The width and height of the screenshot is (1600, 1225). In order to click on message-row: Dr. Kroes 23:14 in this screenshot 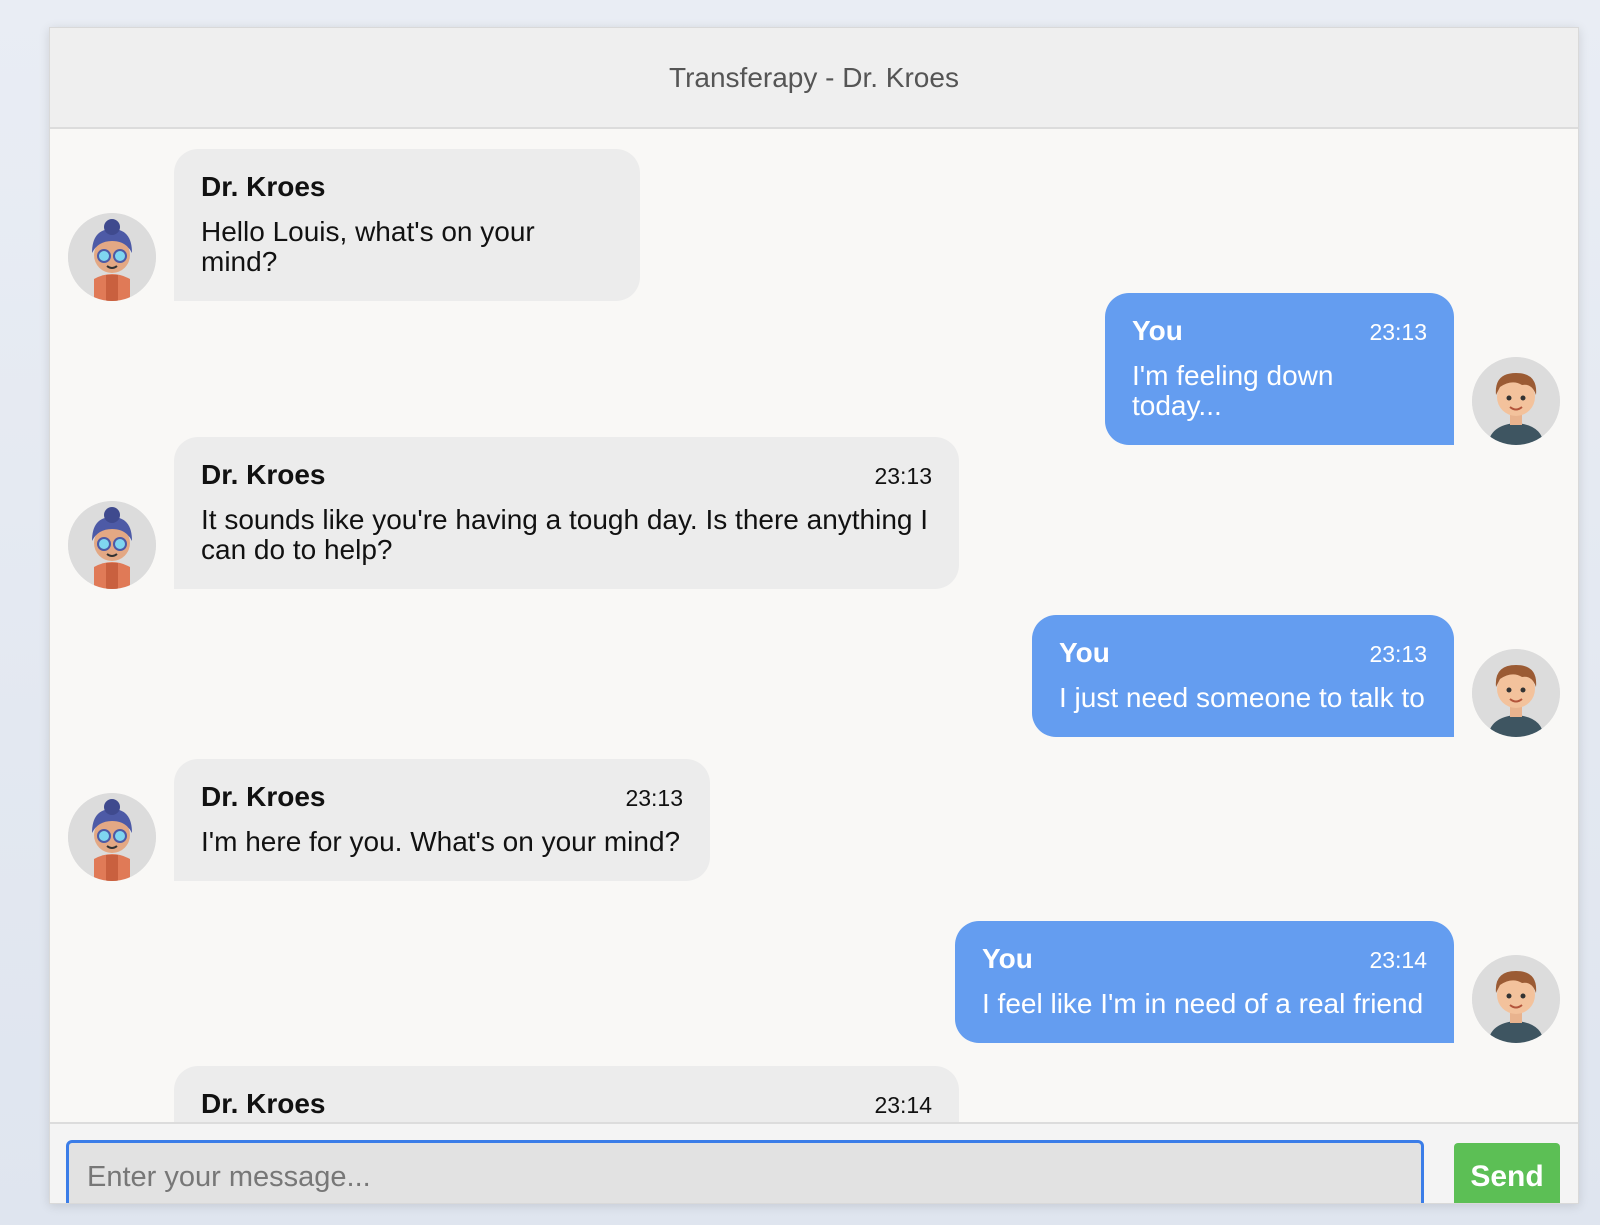, I will do `click(513, 1094)`.